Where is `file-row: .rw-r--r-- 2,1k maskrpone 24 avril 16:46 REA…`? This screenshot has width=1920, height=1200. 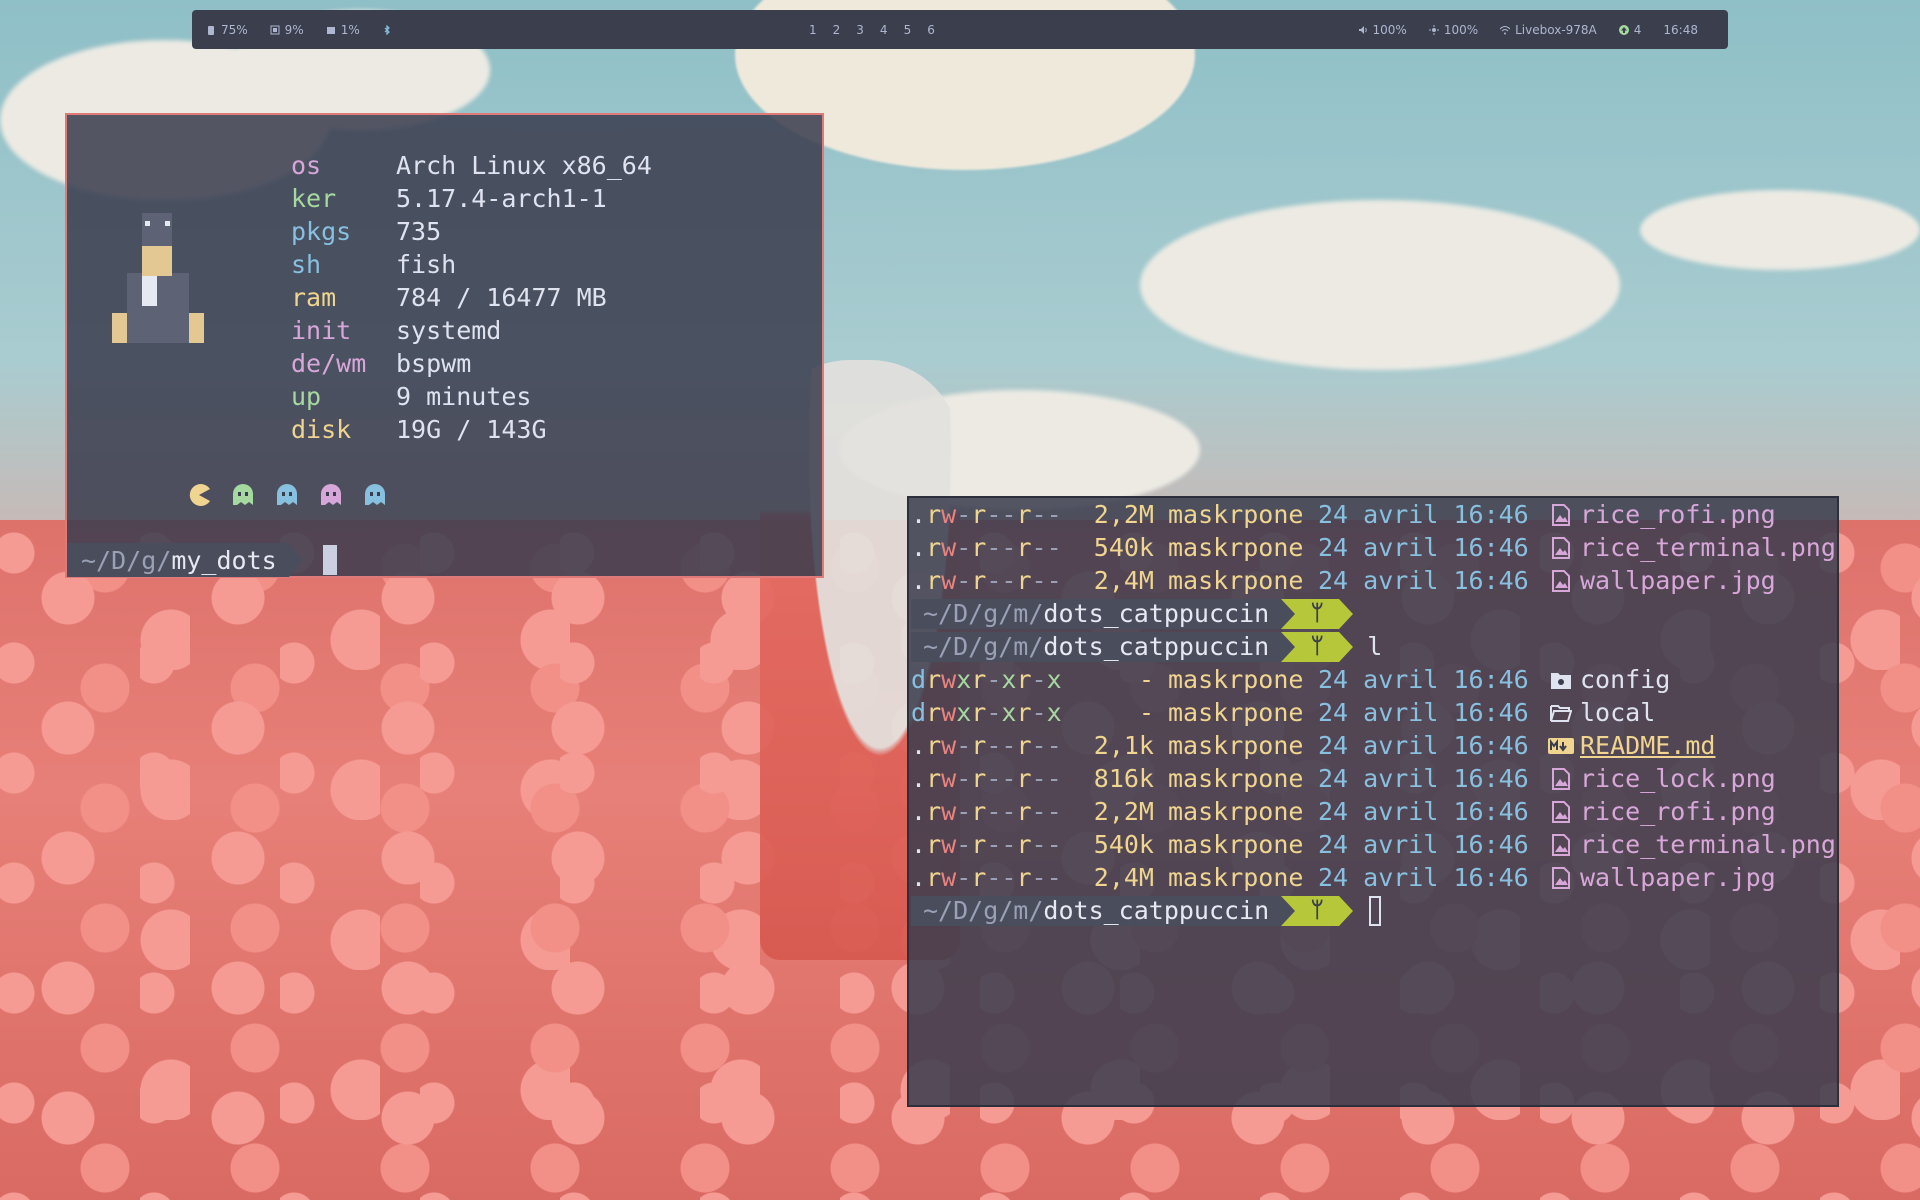 file-row: .rw-r--r-- 2,1k maskrpone 24 avril 16:46 REA… is located at coordinates (1373, 745).